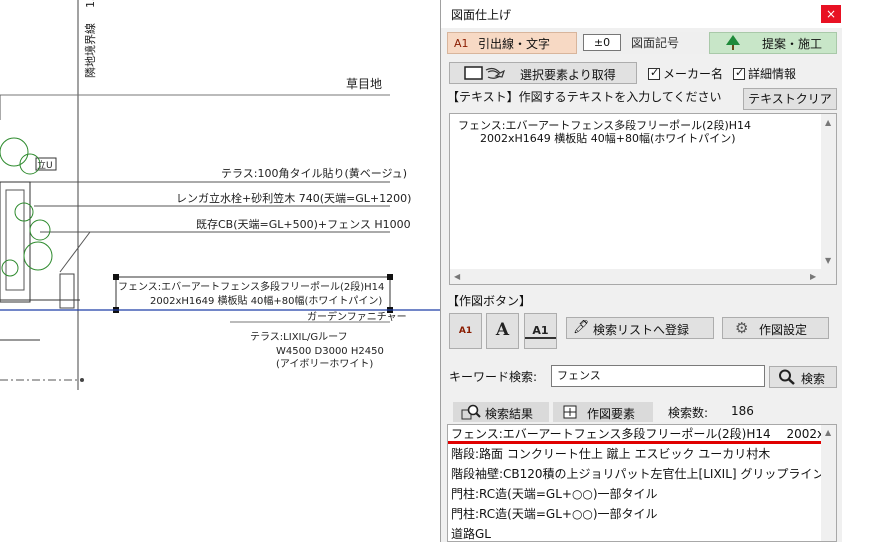  I want to click on tab-leader-label: 引出線・文字, so click(514, 44).